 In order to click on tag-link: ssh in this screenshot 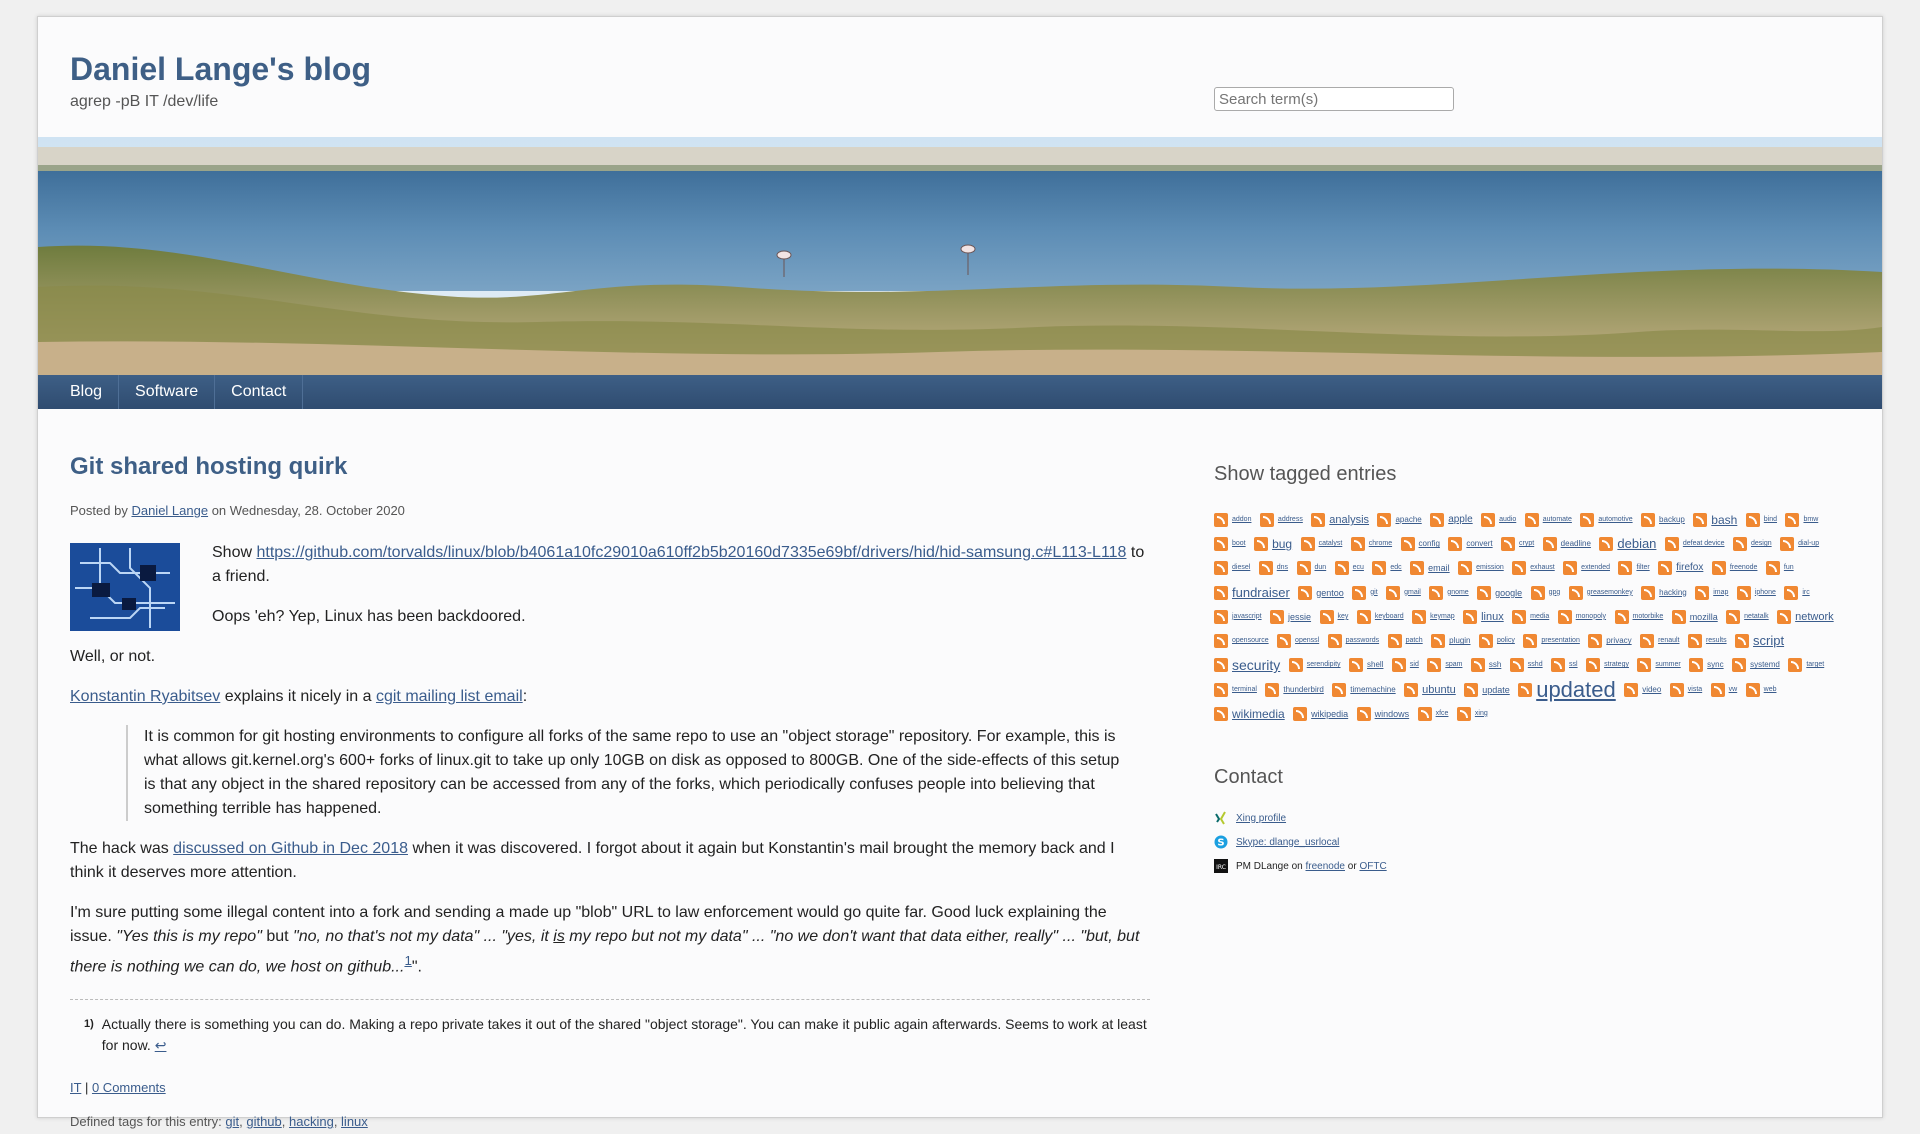, I will do `click(1495, 664)`.